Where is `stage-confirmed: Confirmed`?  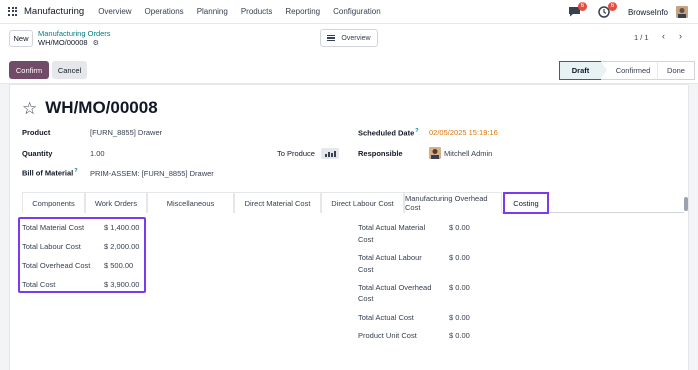 stage-confirmed: Confirmed is located at coordinates (629, 70).